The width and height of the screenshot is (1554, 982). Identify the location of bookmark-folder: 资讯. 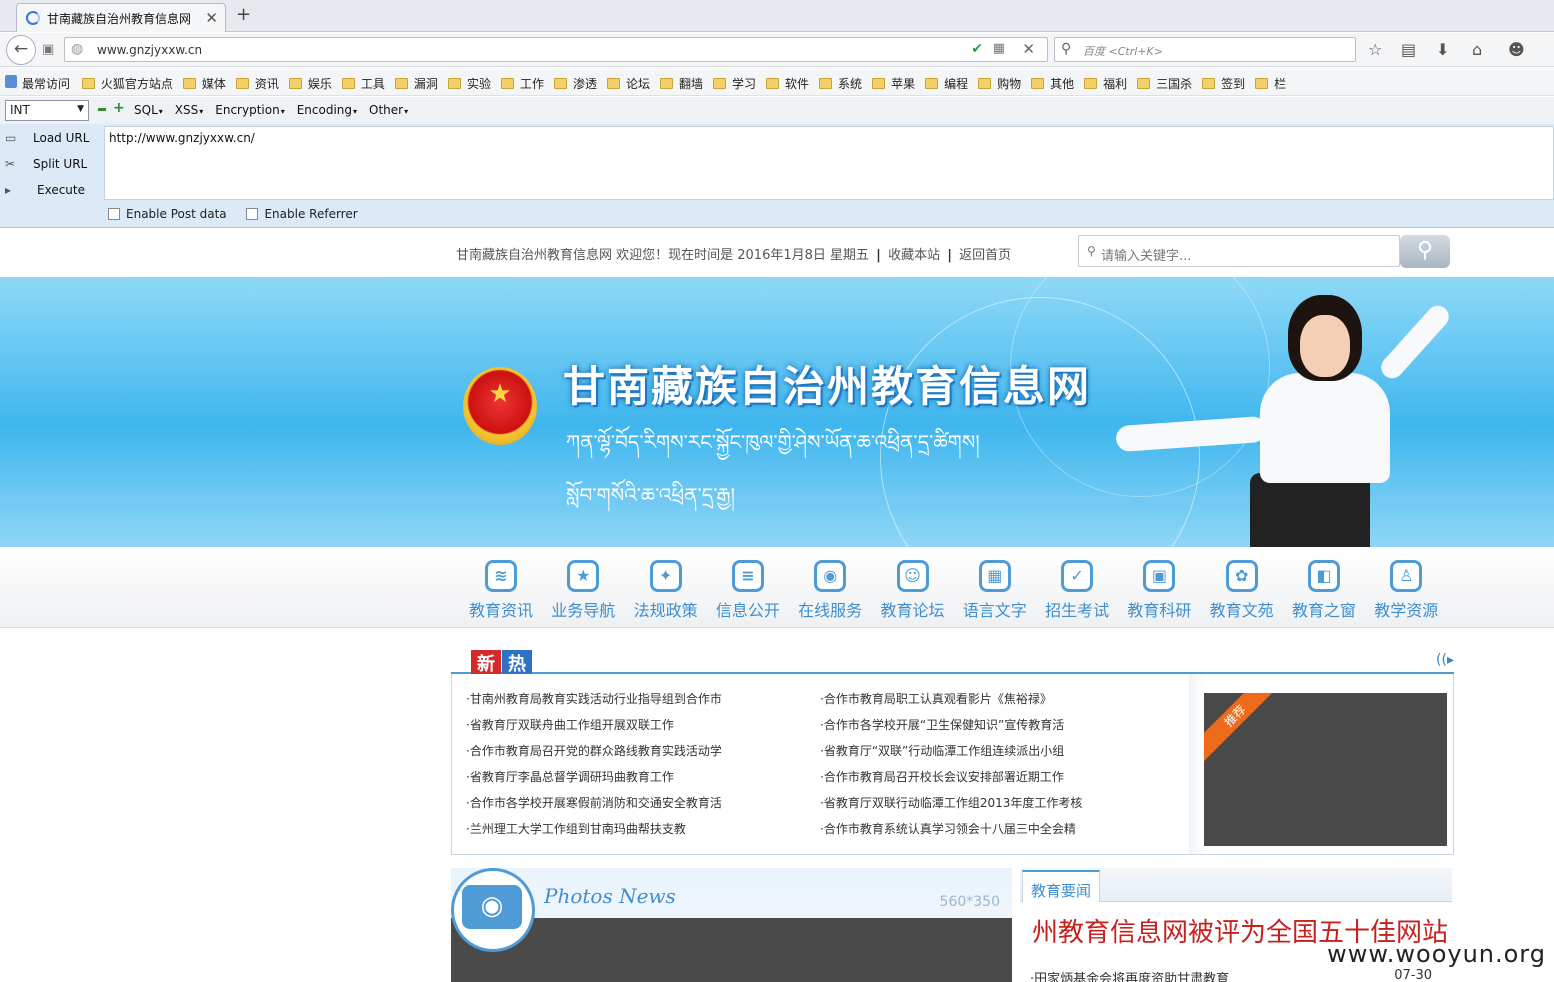
(257, 83).